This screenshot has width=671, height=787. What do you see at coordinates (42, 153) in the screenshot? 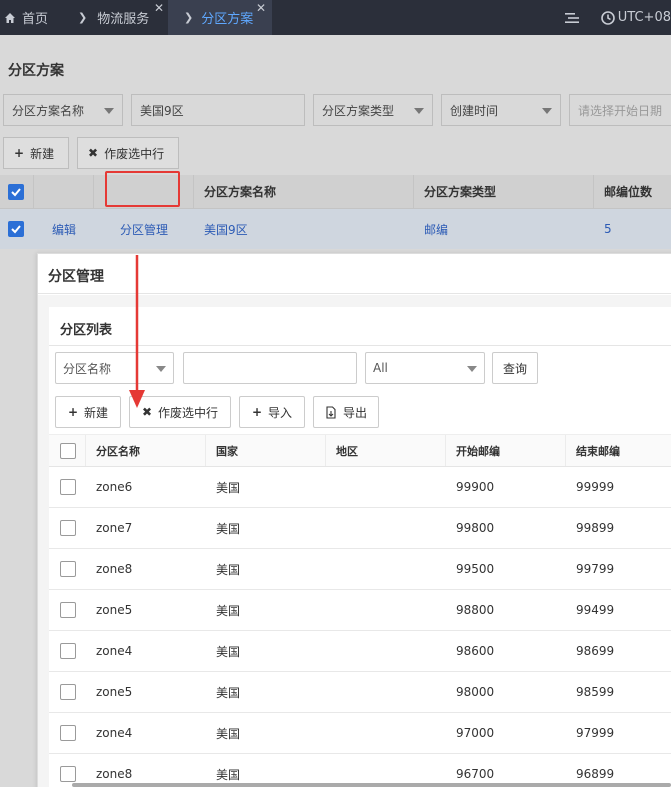
I see `new-plan-button-label: 新建` at bounding box center [42, 153].